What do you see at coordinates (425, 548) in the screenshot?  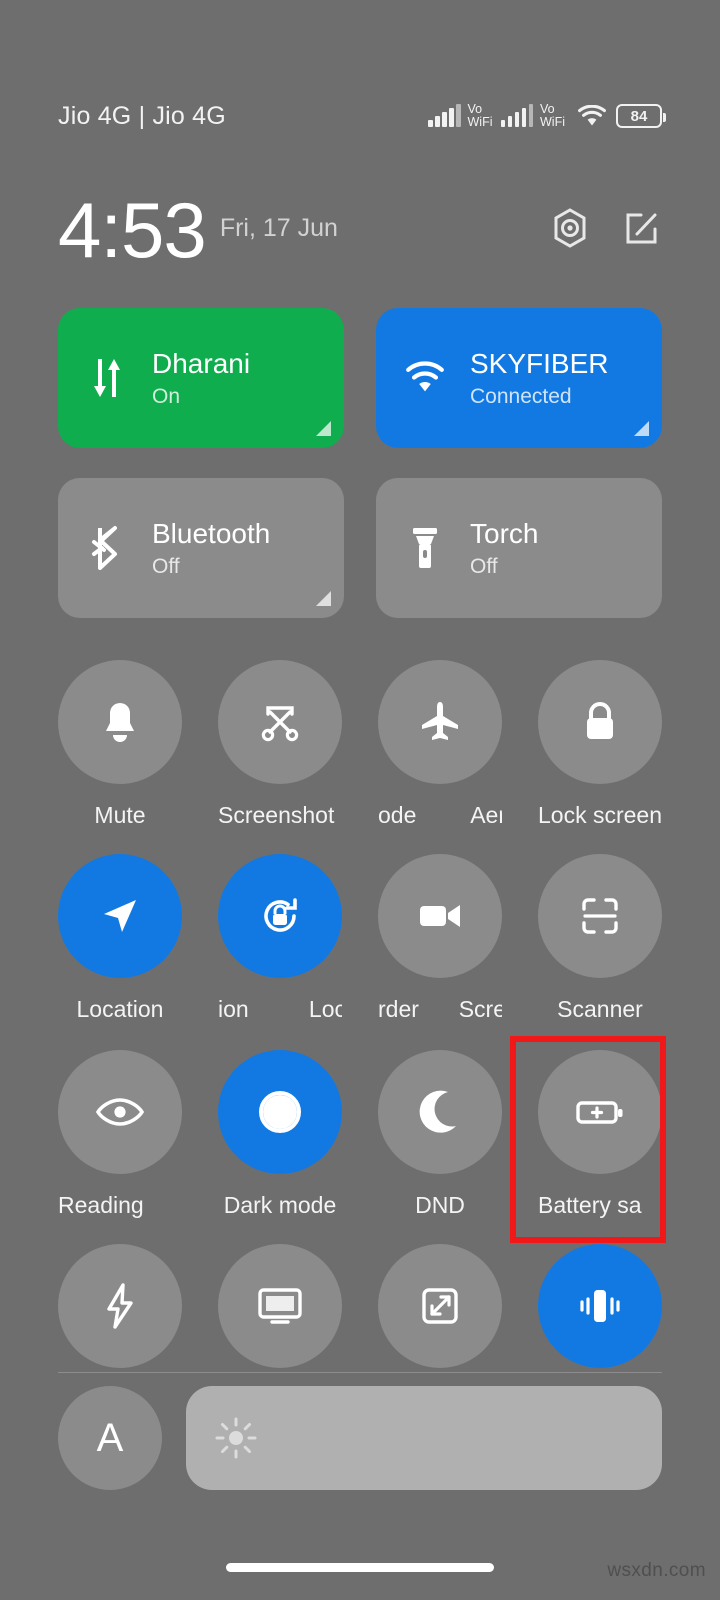 I see `flashlight-icon` at bounding box center [425, 548].